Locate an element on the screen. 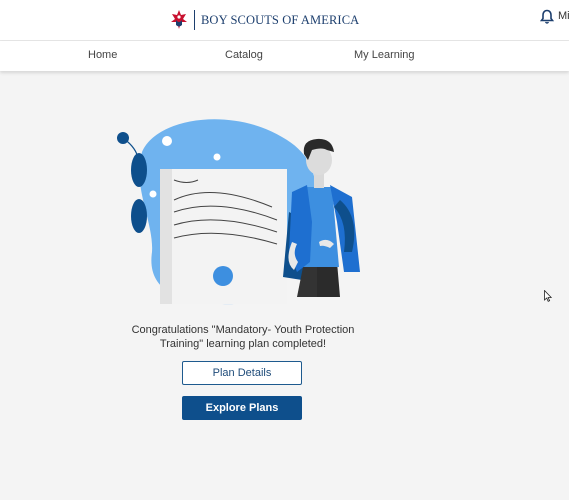 The width and height of the screenshot is (569, 500). logo: BOY SCOUTS OF AMERICA is located at coordinates (264, 20).